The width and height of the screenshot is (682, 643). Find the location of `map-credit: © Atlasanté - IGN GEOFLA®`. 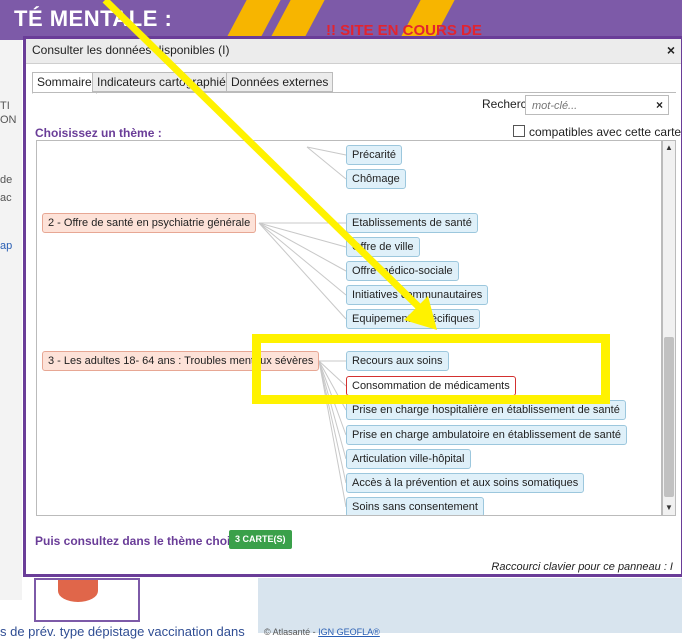

map-credit: © Atlasanté - IGN GEOFLA® is located at coordinates (322, 632).